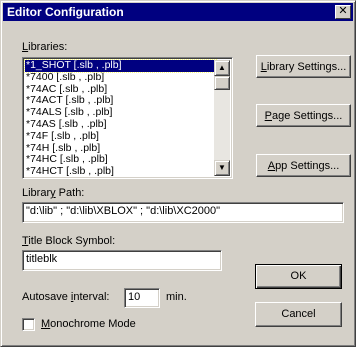 This screenshot has width=356, height=347. What do you see at coordinates (120, 149) in the screenshot?
I see `library-list-item: *74H [.slb , .plb]` at bounding box center [120, 149].